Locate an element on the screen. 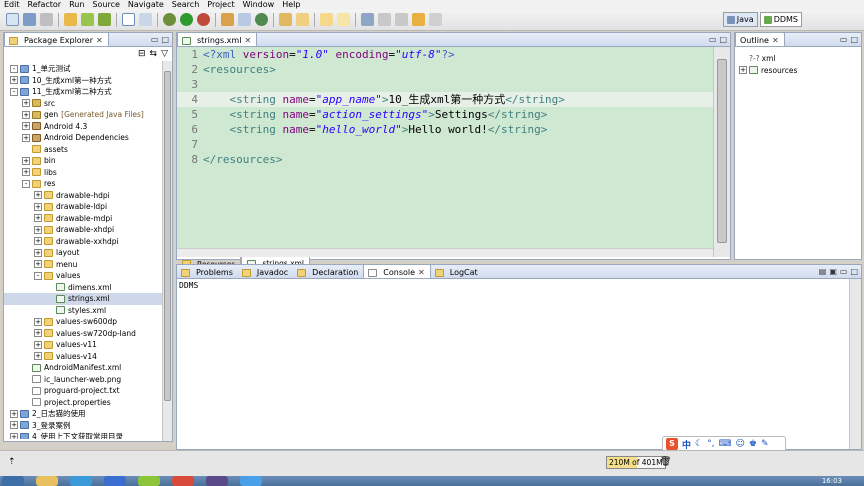 This screenshot has width=864, height=486. new-package-icon is located at coordinates (244, 19).